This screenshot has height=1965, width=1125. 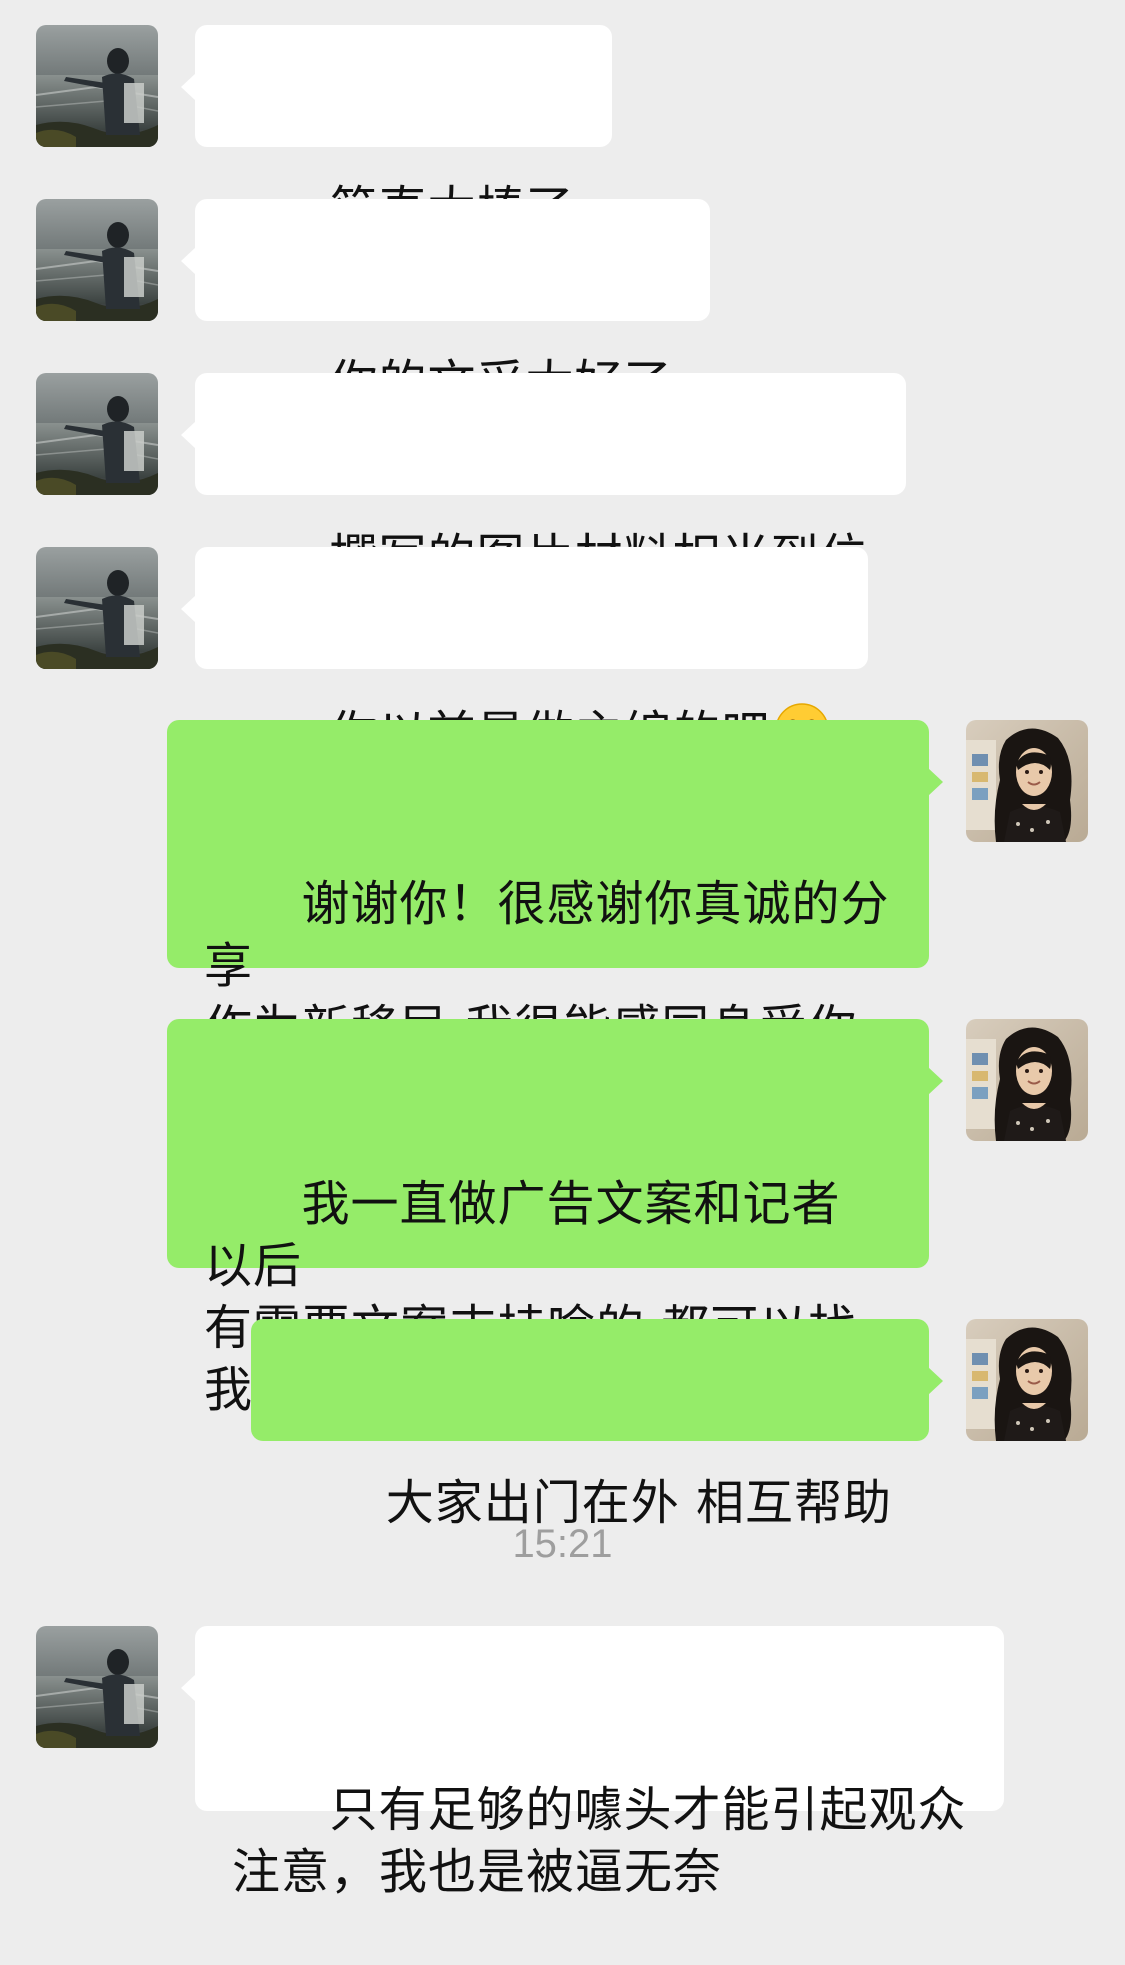 What do you see at coordinates (555, 1218) in the screenshot?
I see `outgoing-message-bubble: 我一直做广告文案和记者 以后 有需要文案支持啥的 都可以找 我` at bounding box center [555, 1218].